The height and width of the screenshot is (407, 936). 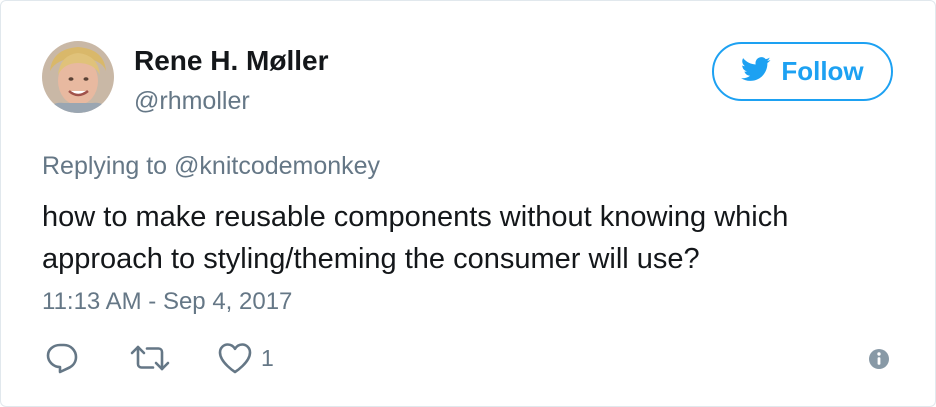 What do you see at coordinates (277, 166) in the screenshot?
I see `reply-mention-link: @knitcodemonkey` at bounding box center [277, 166].